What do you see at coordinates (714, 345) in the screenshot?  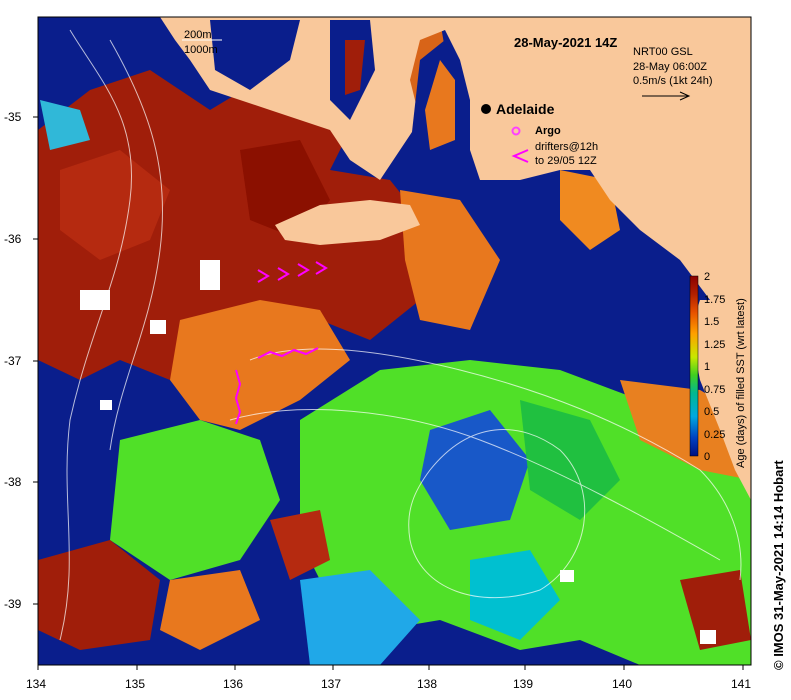 I see `colorbar-tick-label: 1.25` at bounding box center [714, 345].